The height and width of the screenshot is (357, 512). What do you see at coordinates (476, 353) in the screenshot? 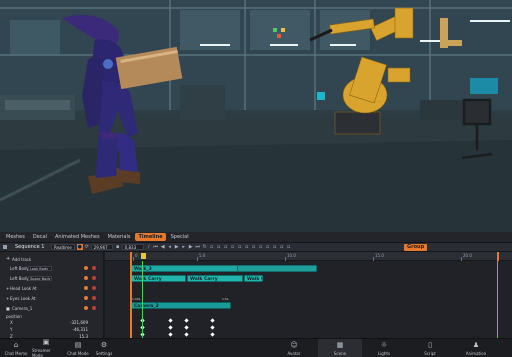
I see `nav-label: Animation` at bounding box center [476, 353].